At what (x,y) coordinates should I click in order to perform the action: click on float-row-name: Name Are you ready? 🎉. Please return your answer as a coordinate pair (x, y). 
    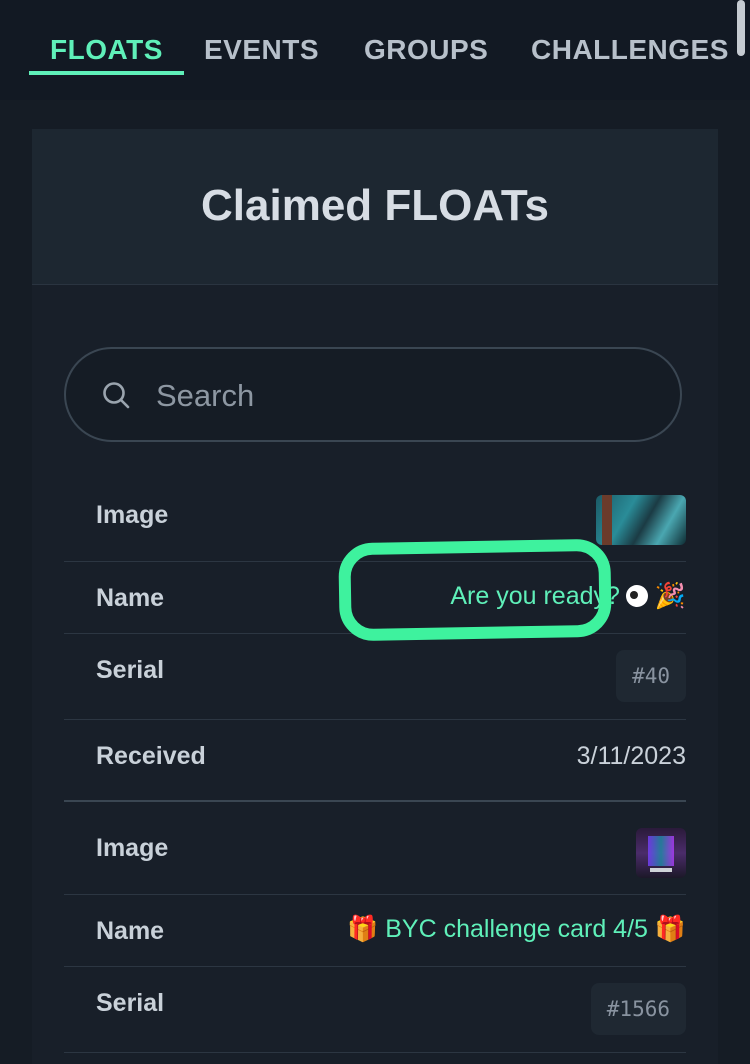
    Looking at the image, I should click on (375, 598).